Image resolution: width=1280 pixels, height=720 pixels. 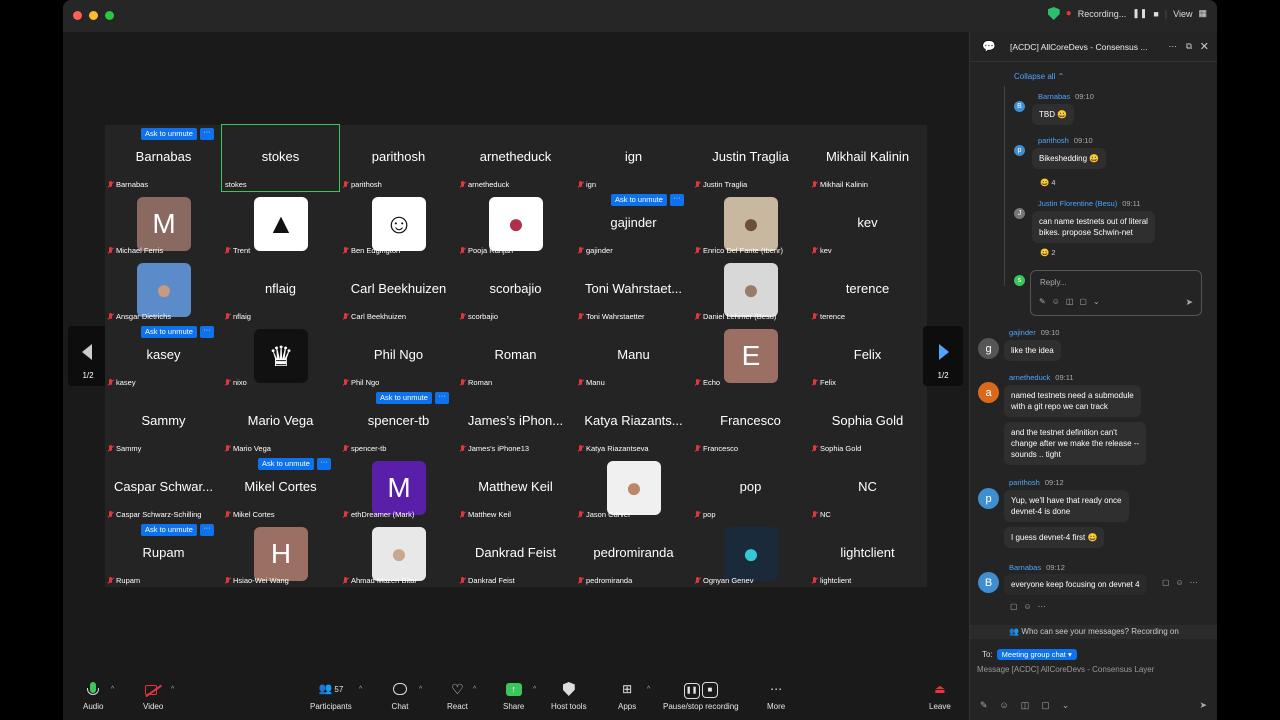 What do you see at coordinates (943, 356) in the screenshot?
I see `next-page-button: 1/2` at bounding box center [943, 356].